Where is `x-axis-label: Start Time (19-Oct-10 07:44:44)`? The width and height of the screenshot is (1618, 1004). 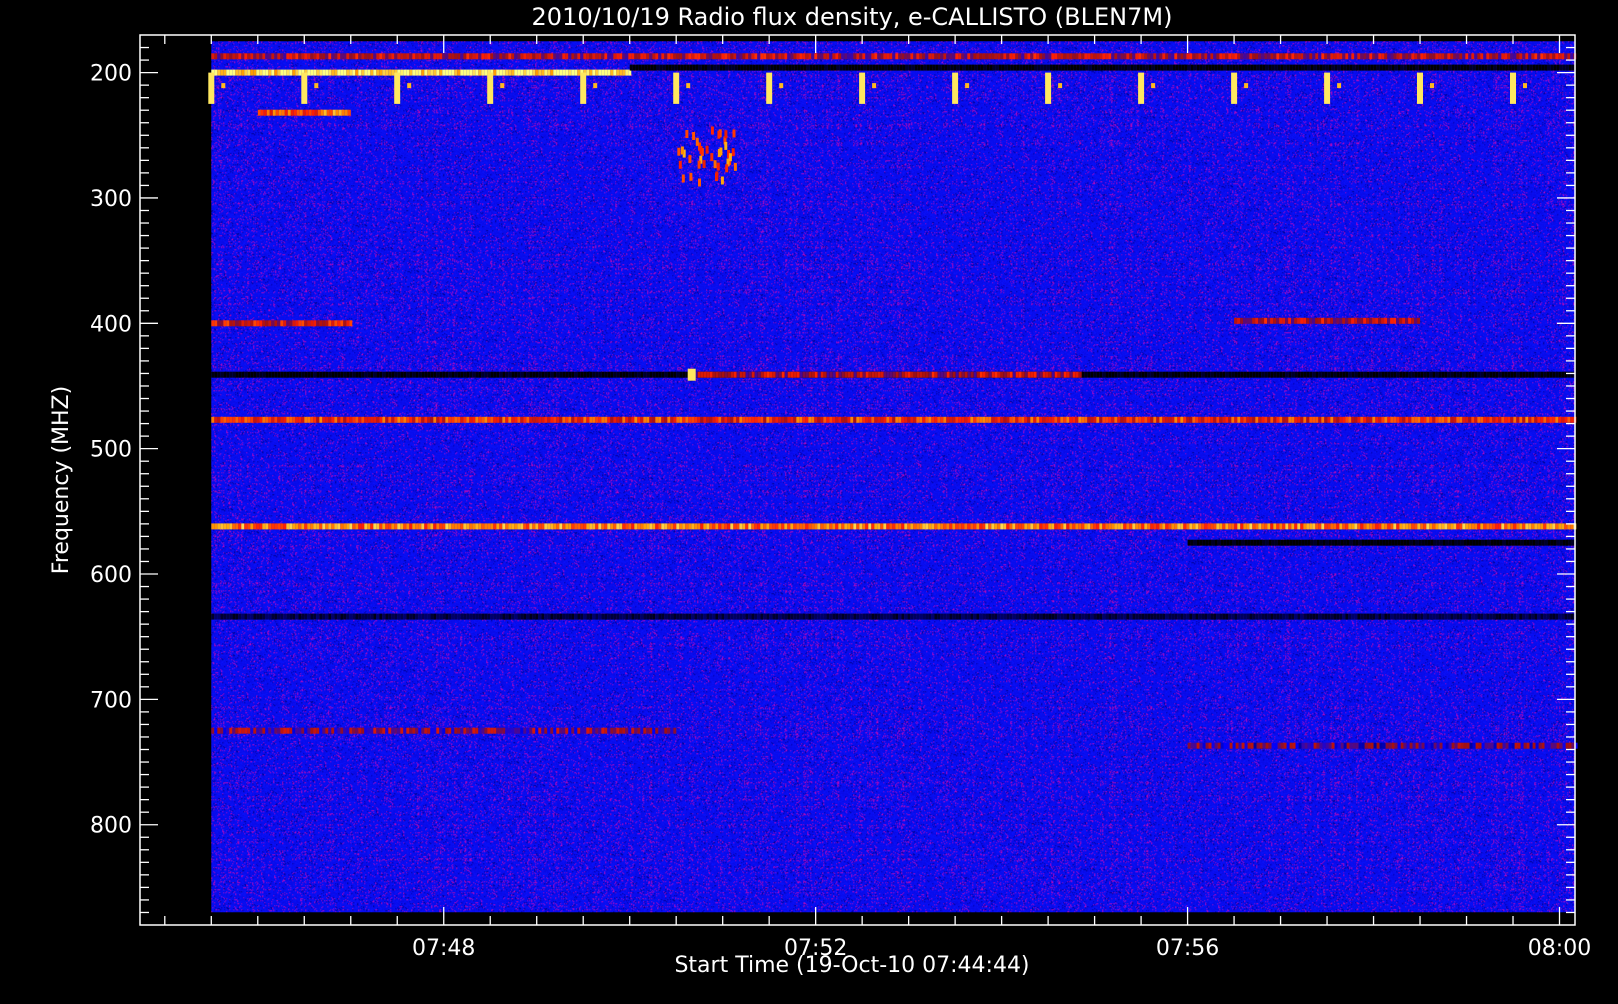 x-axis-label: Start Time (19-Oct-10 07:44:44) is located at coordinates (851, 965).